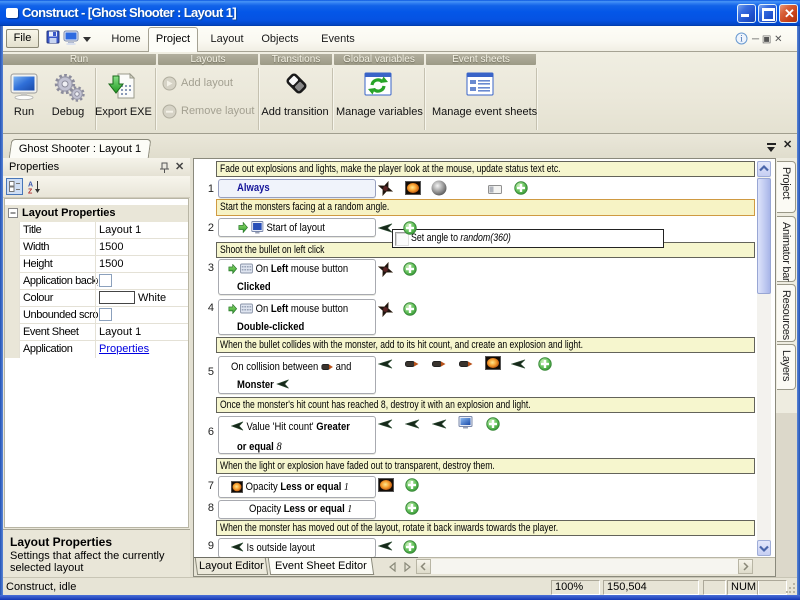 This screenshot has height=600, width=800. I want to click on svg-text: Z, so click(30, 192).